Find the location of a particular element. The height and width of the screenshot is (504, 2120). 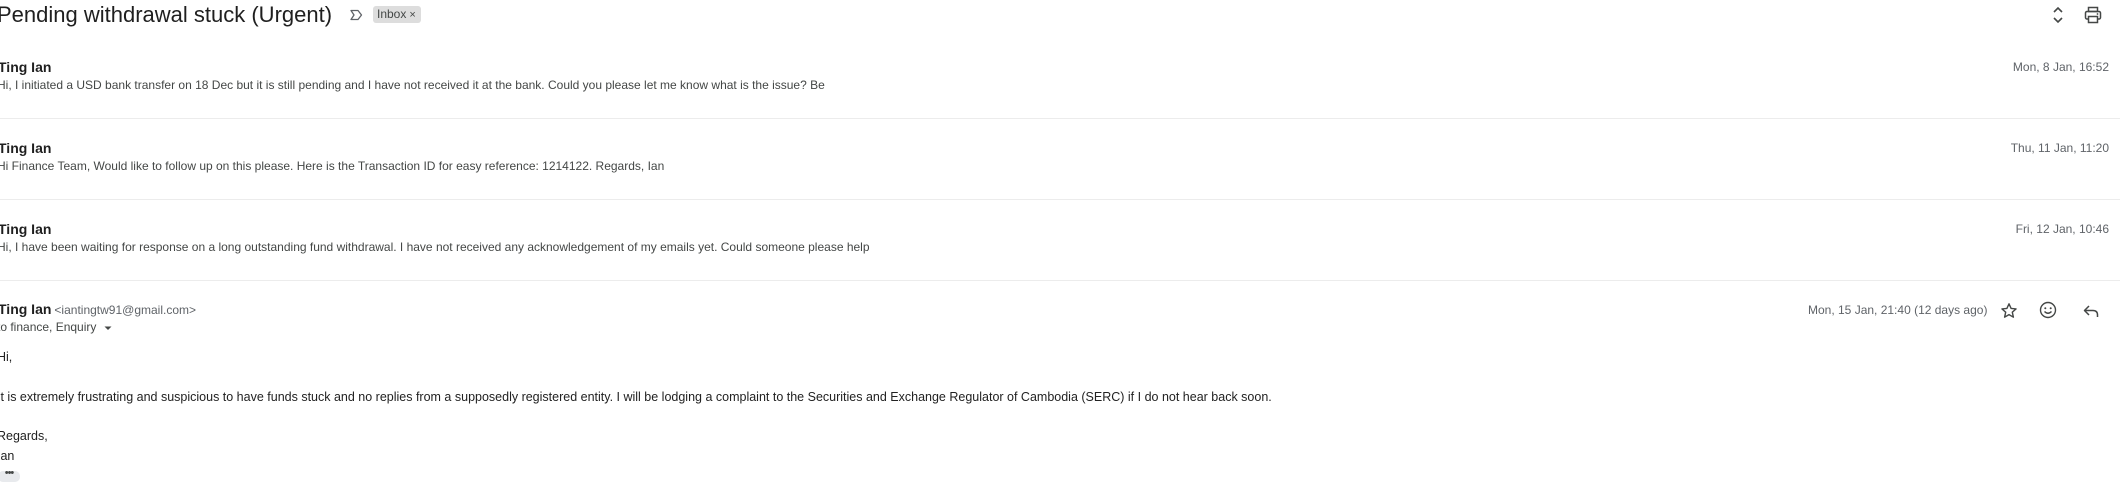

sender-email: <iantingtw91@gmail.com> is located at coordinates (125, 310).